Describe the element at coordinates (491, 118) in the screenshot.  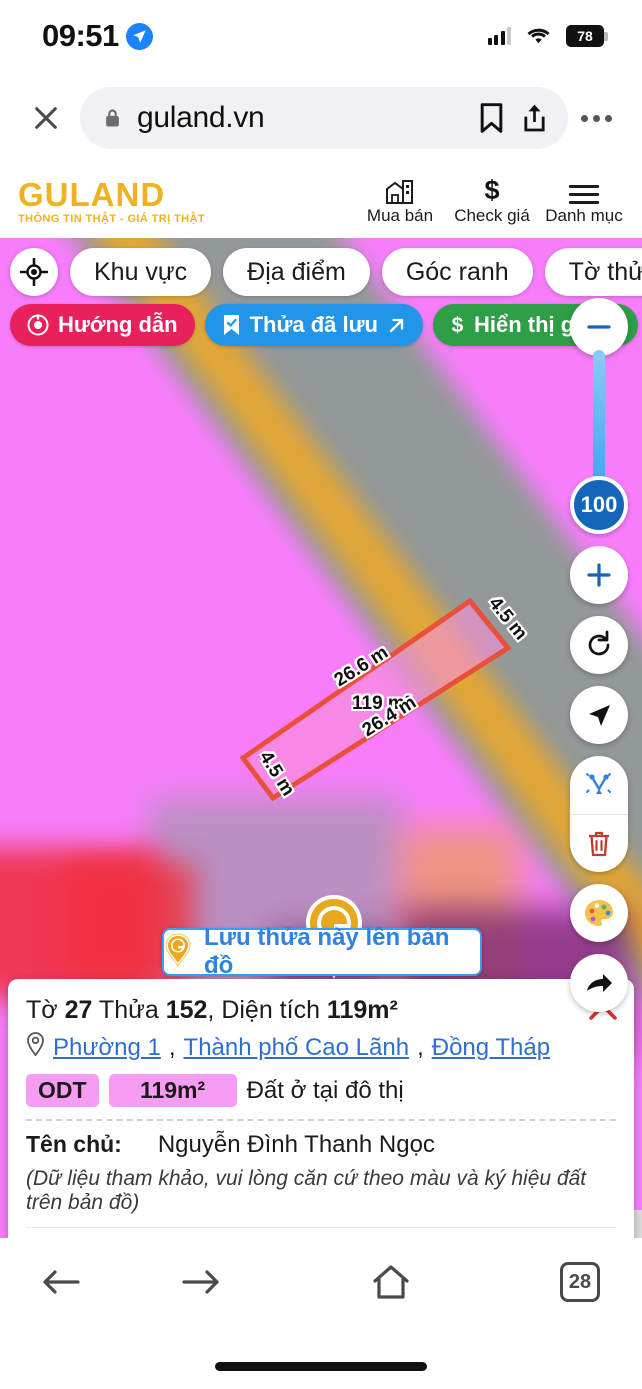
I see `bookmark-icon` at that location.